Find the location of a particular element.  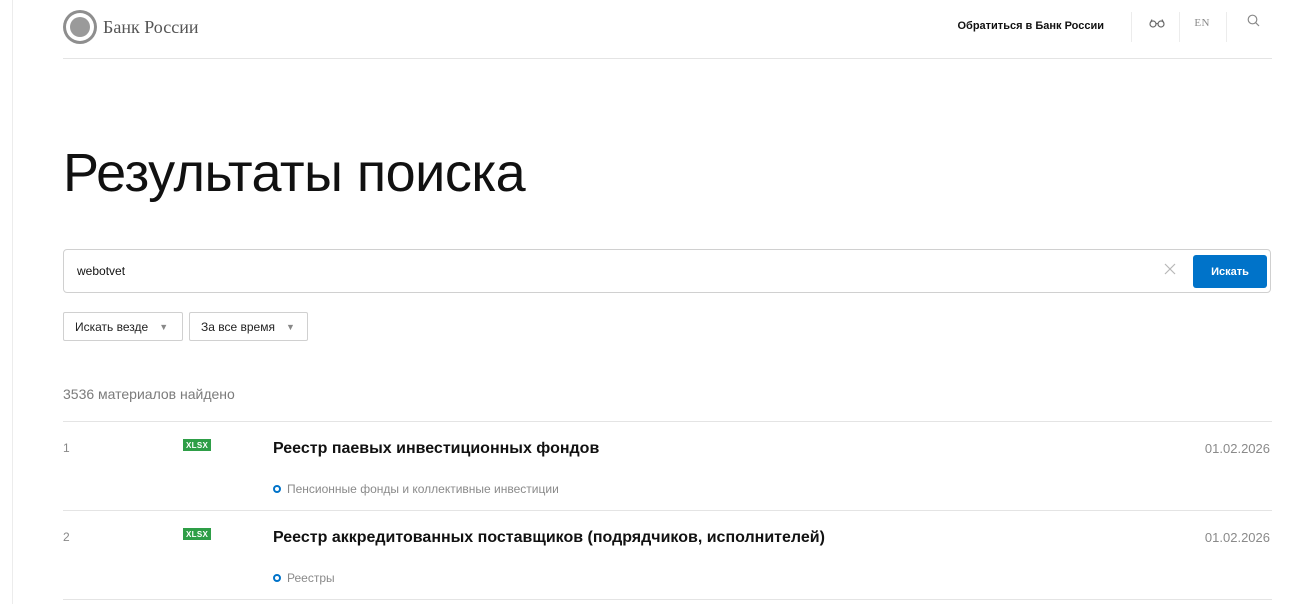

emblem-icon is located at coordinates (80, 27).